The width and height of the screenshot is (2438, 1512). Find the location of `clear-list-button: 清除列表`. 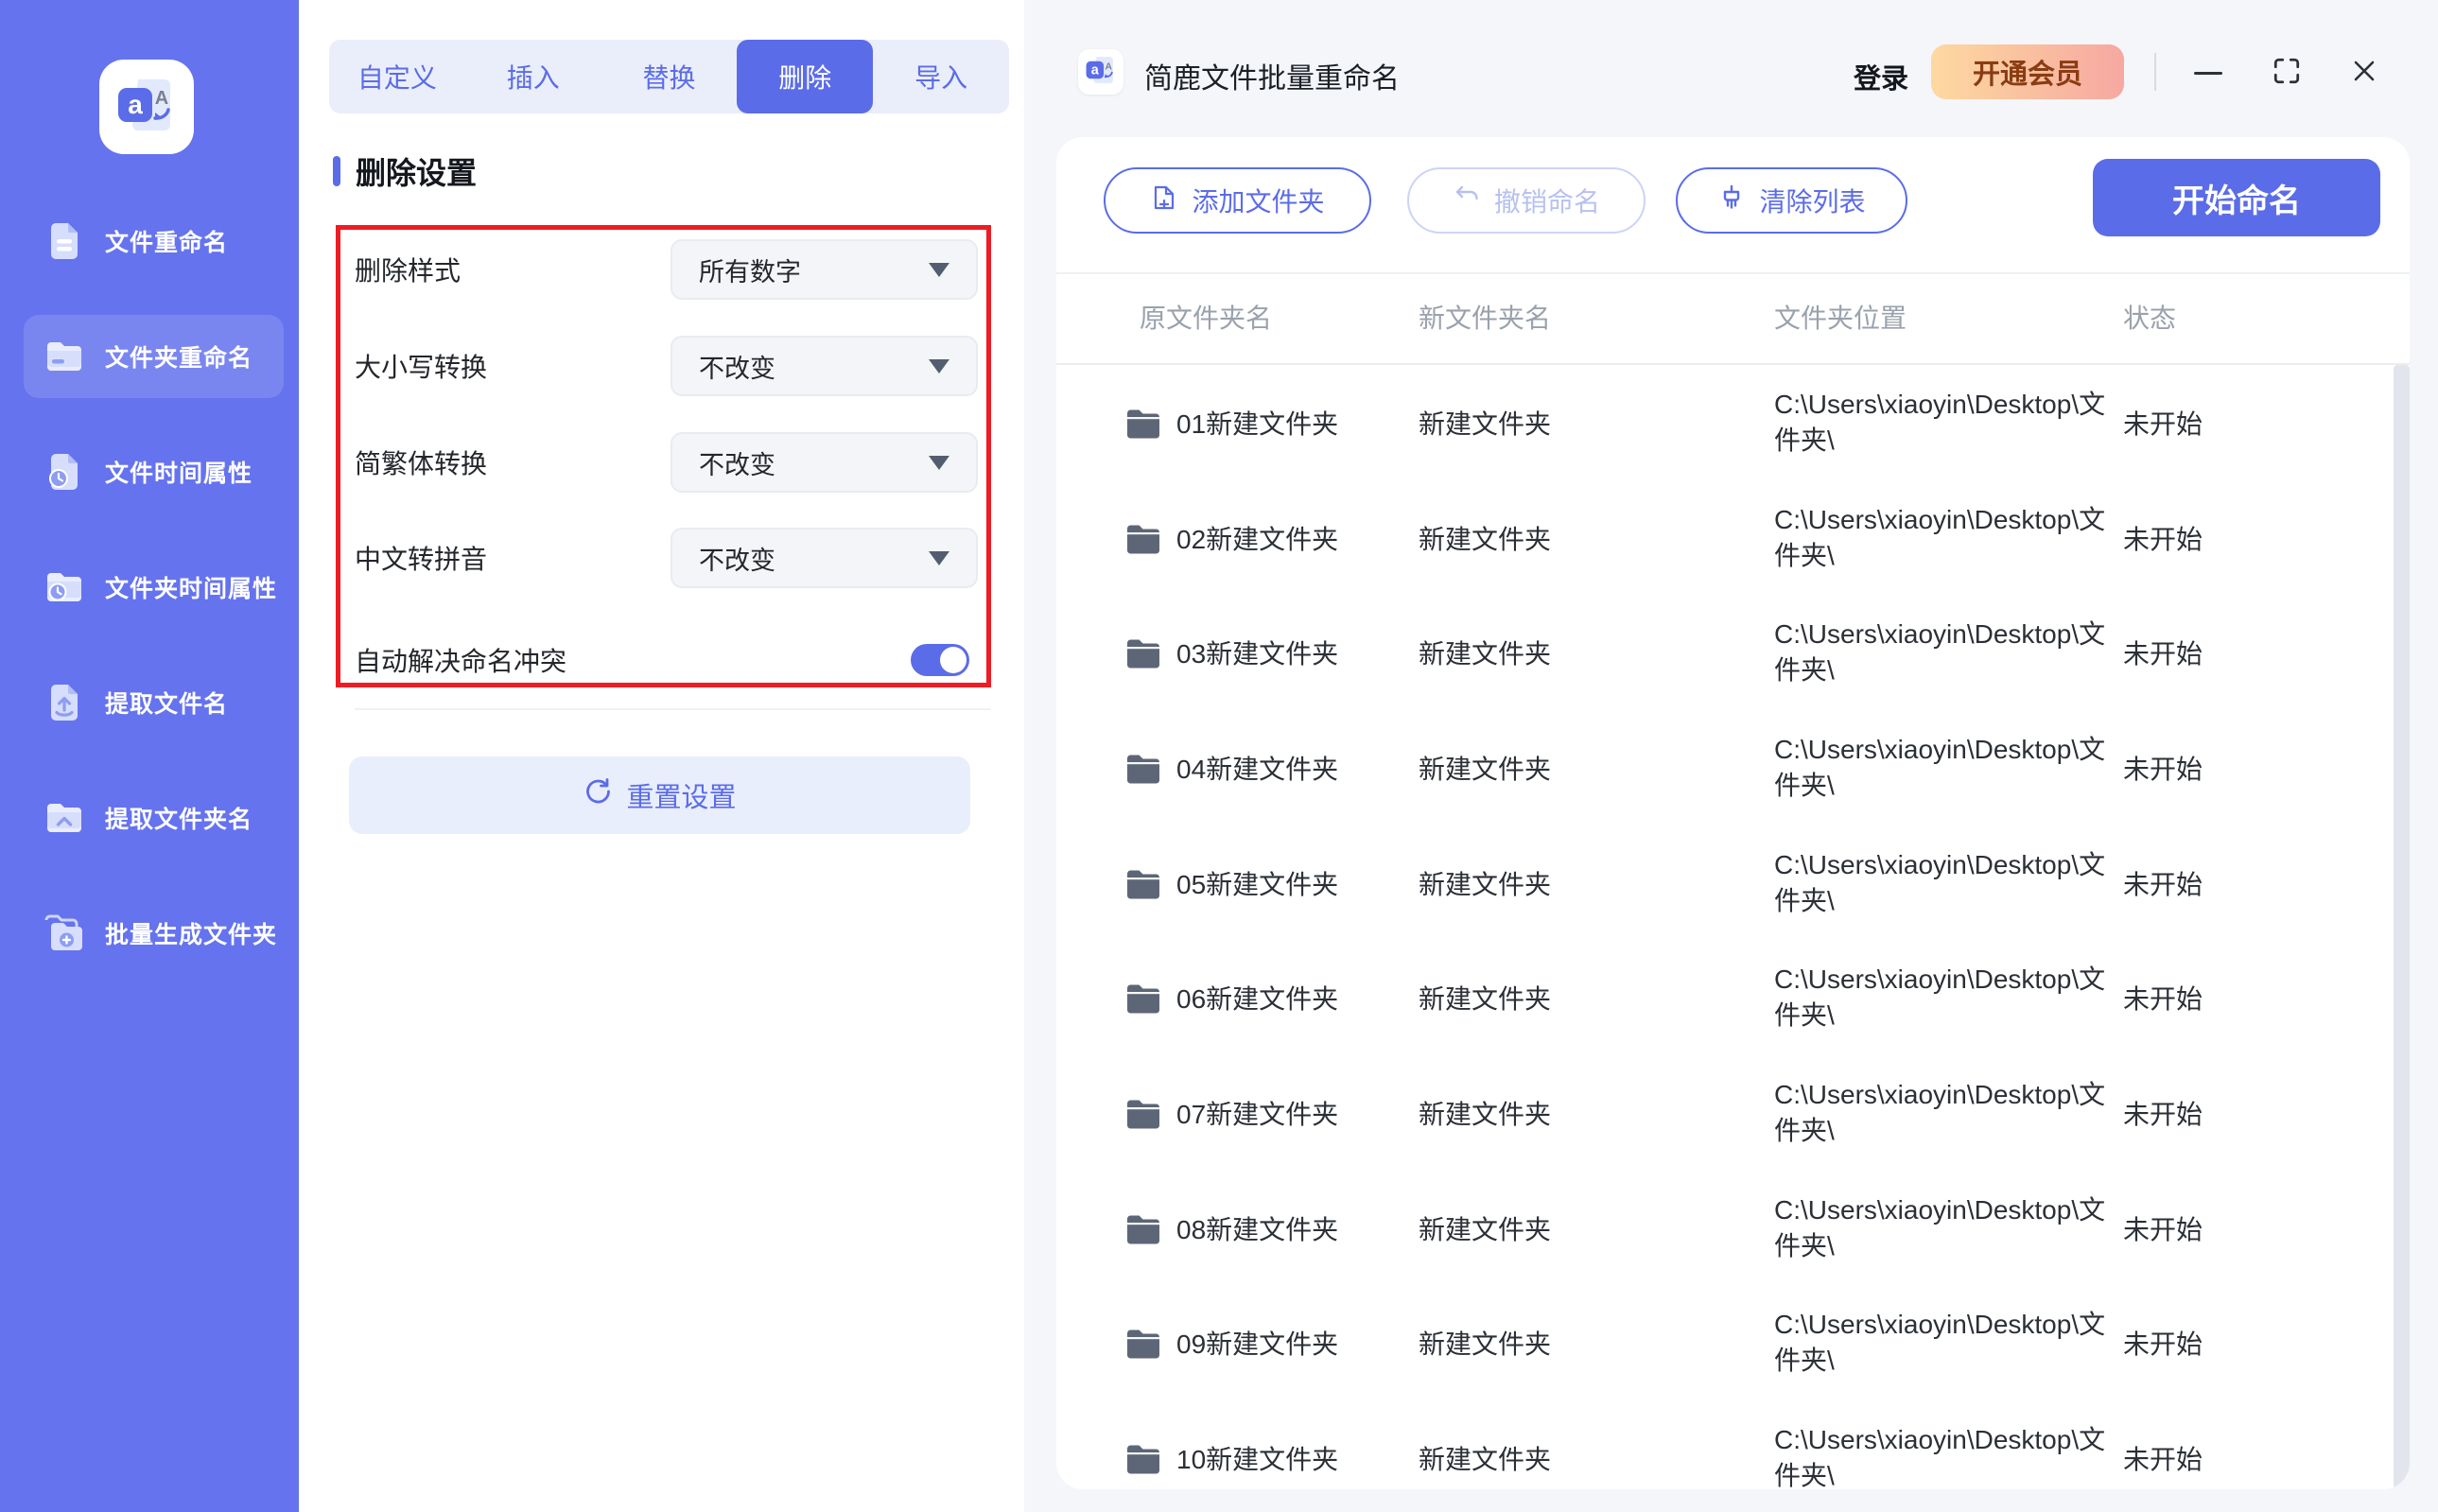

clear-list-button: 清除列表 is located at coordinates (1791, 200).